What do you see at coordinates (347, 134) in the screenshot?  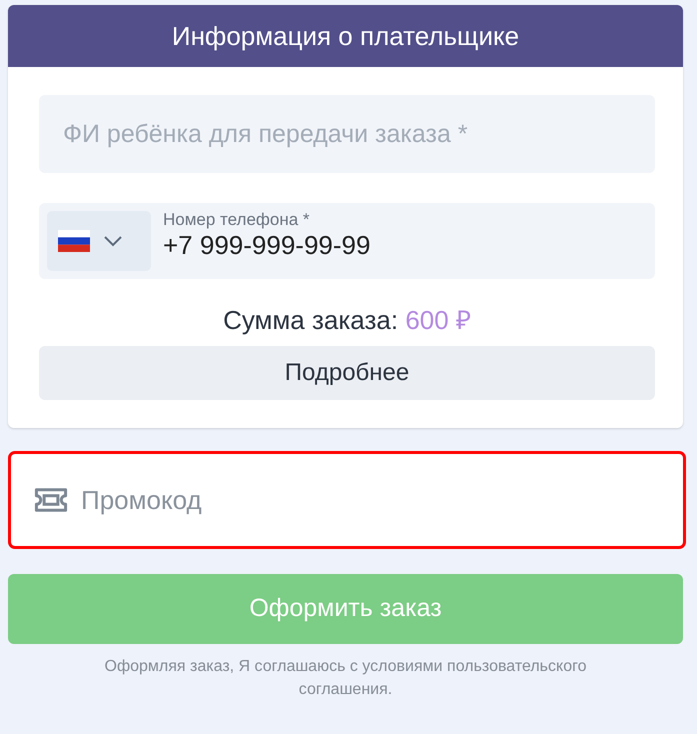 I see `name-field: ФИ ребёнка для передачи заказа *` at bounding box center [347, 134].